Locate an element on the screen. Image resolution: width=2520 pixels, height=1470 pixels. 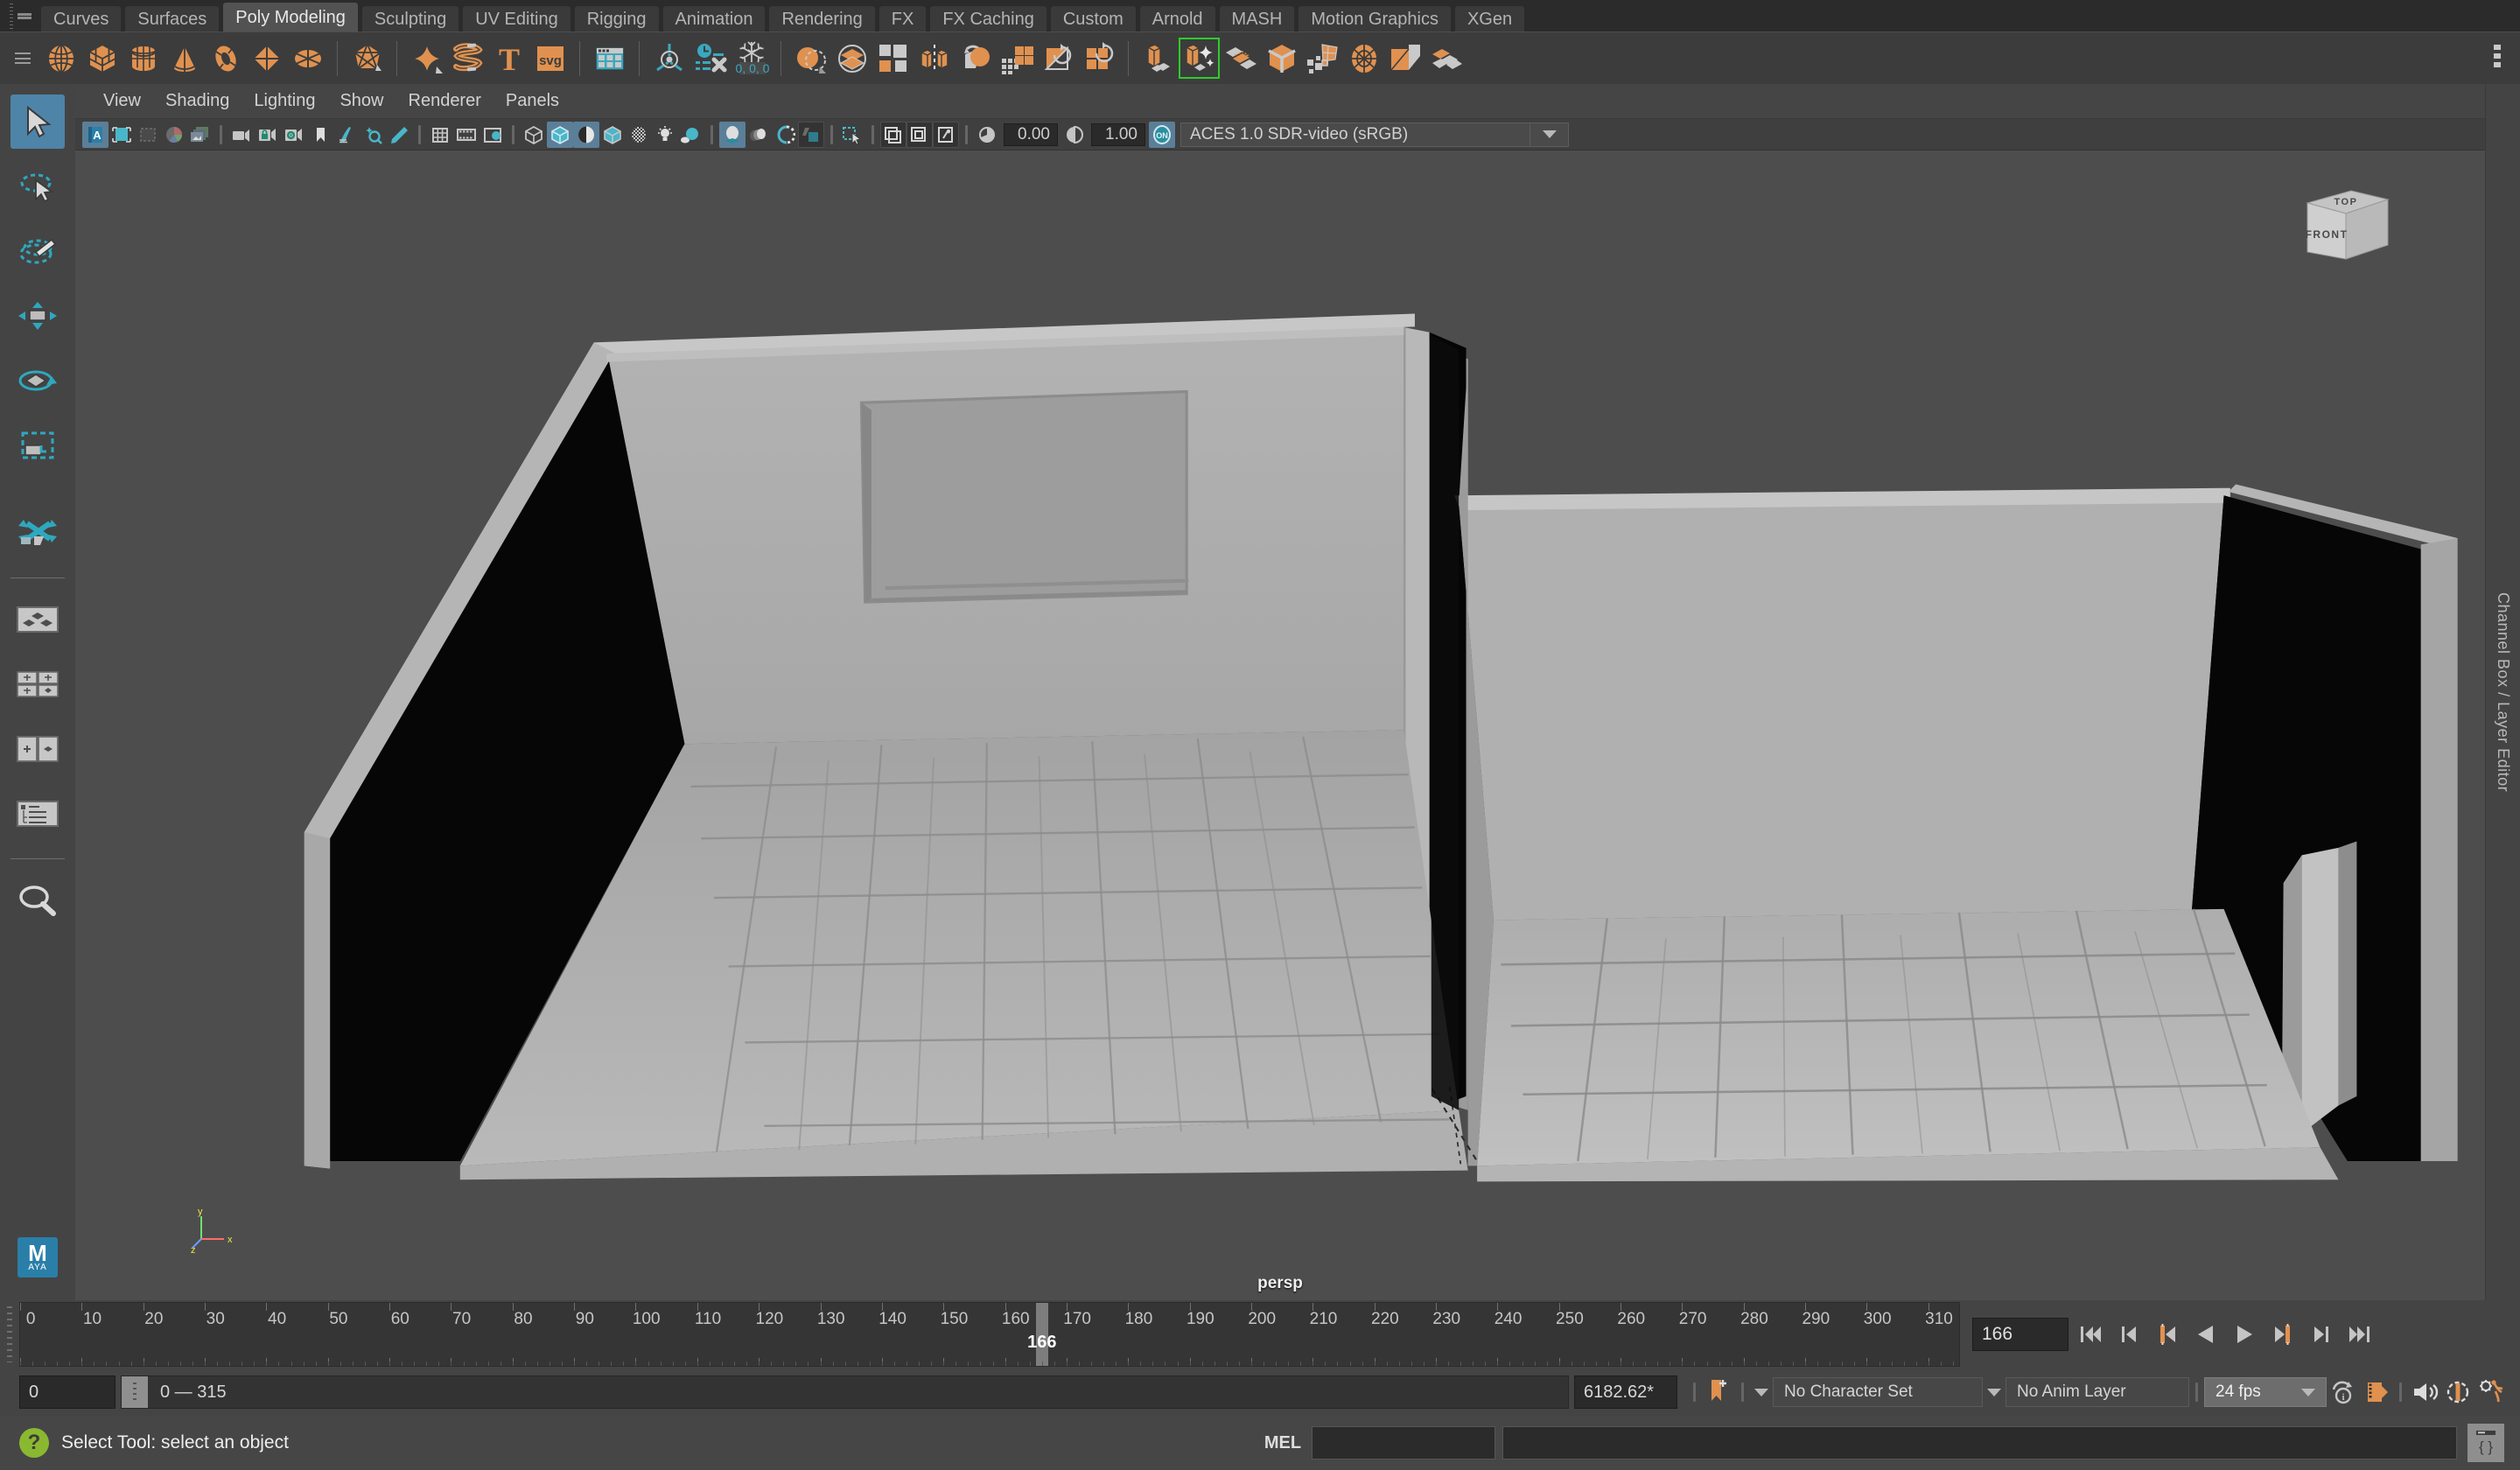
shelf-tab-custom: Custom is located at coordinates (1093, 18).